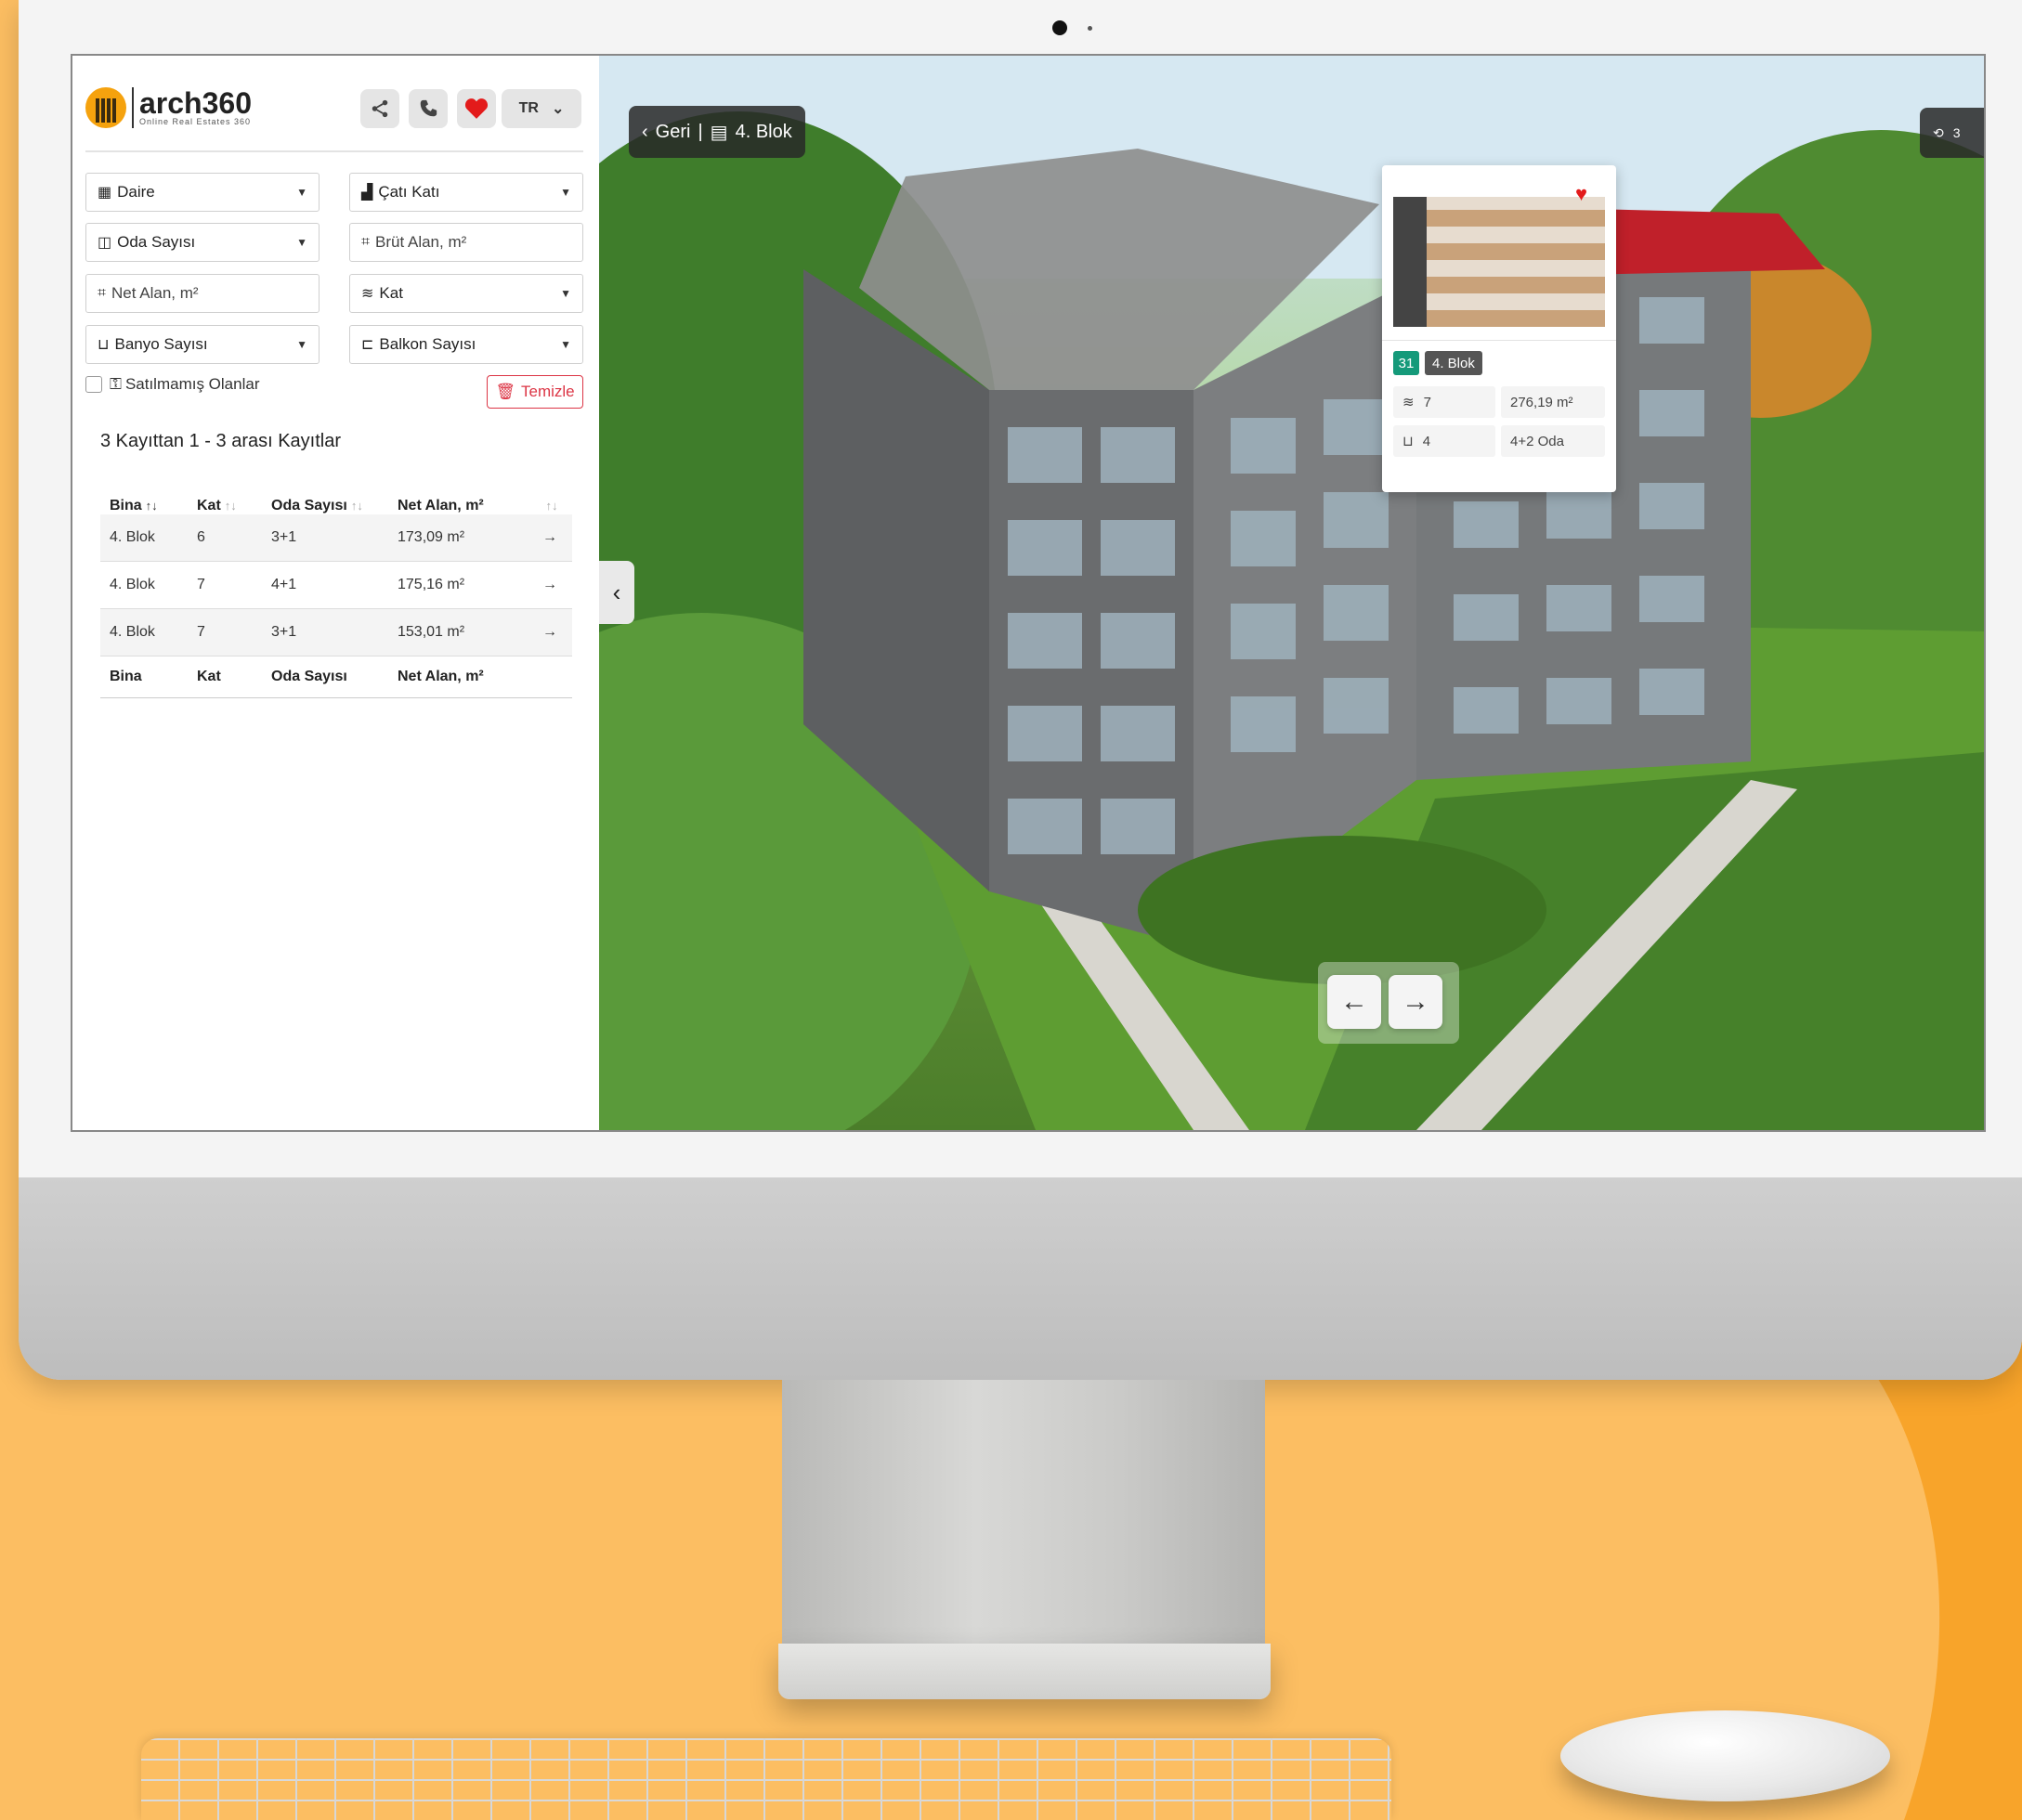 The height and width of the screenshot is (1820, 2022). I want to click on rooms-filter-label: Oda Sayısı, so click(156, 242).